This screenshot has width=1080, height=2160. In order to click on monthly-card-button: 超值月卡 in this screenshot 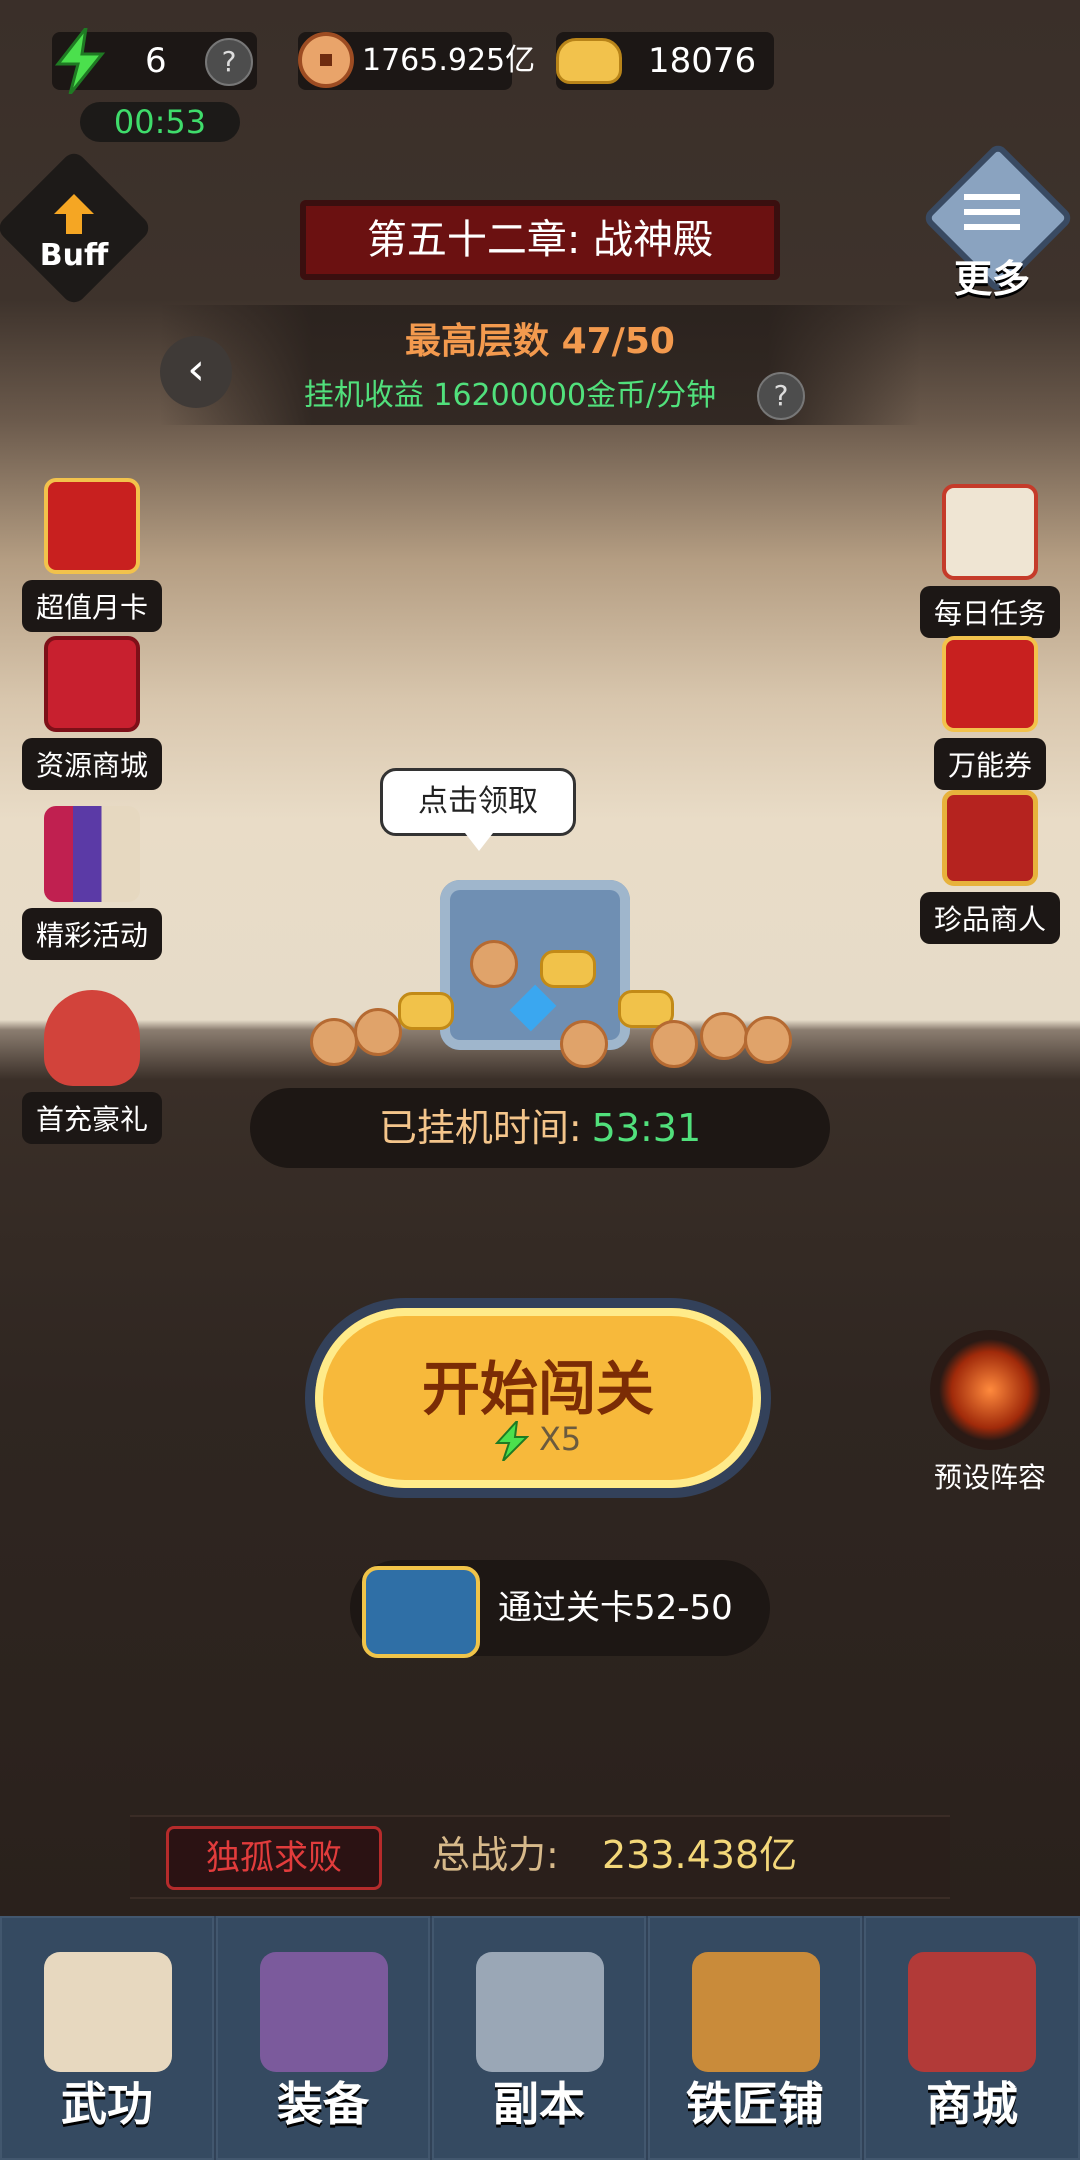, I will do `click(92, 555)`.